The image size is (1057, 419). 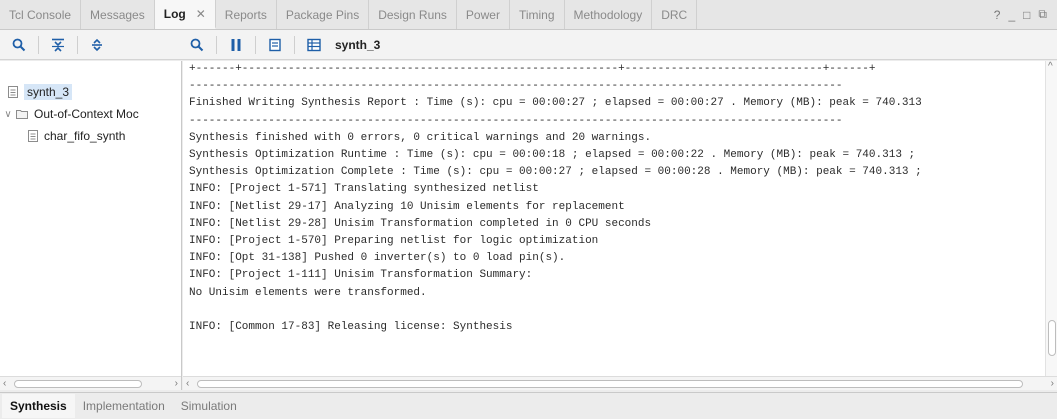 I want to click on tab-timing: Timing, so click(x=537, y=14).